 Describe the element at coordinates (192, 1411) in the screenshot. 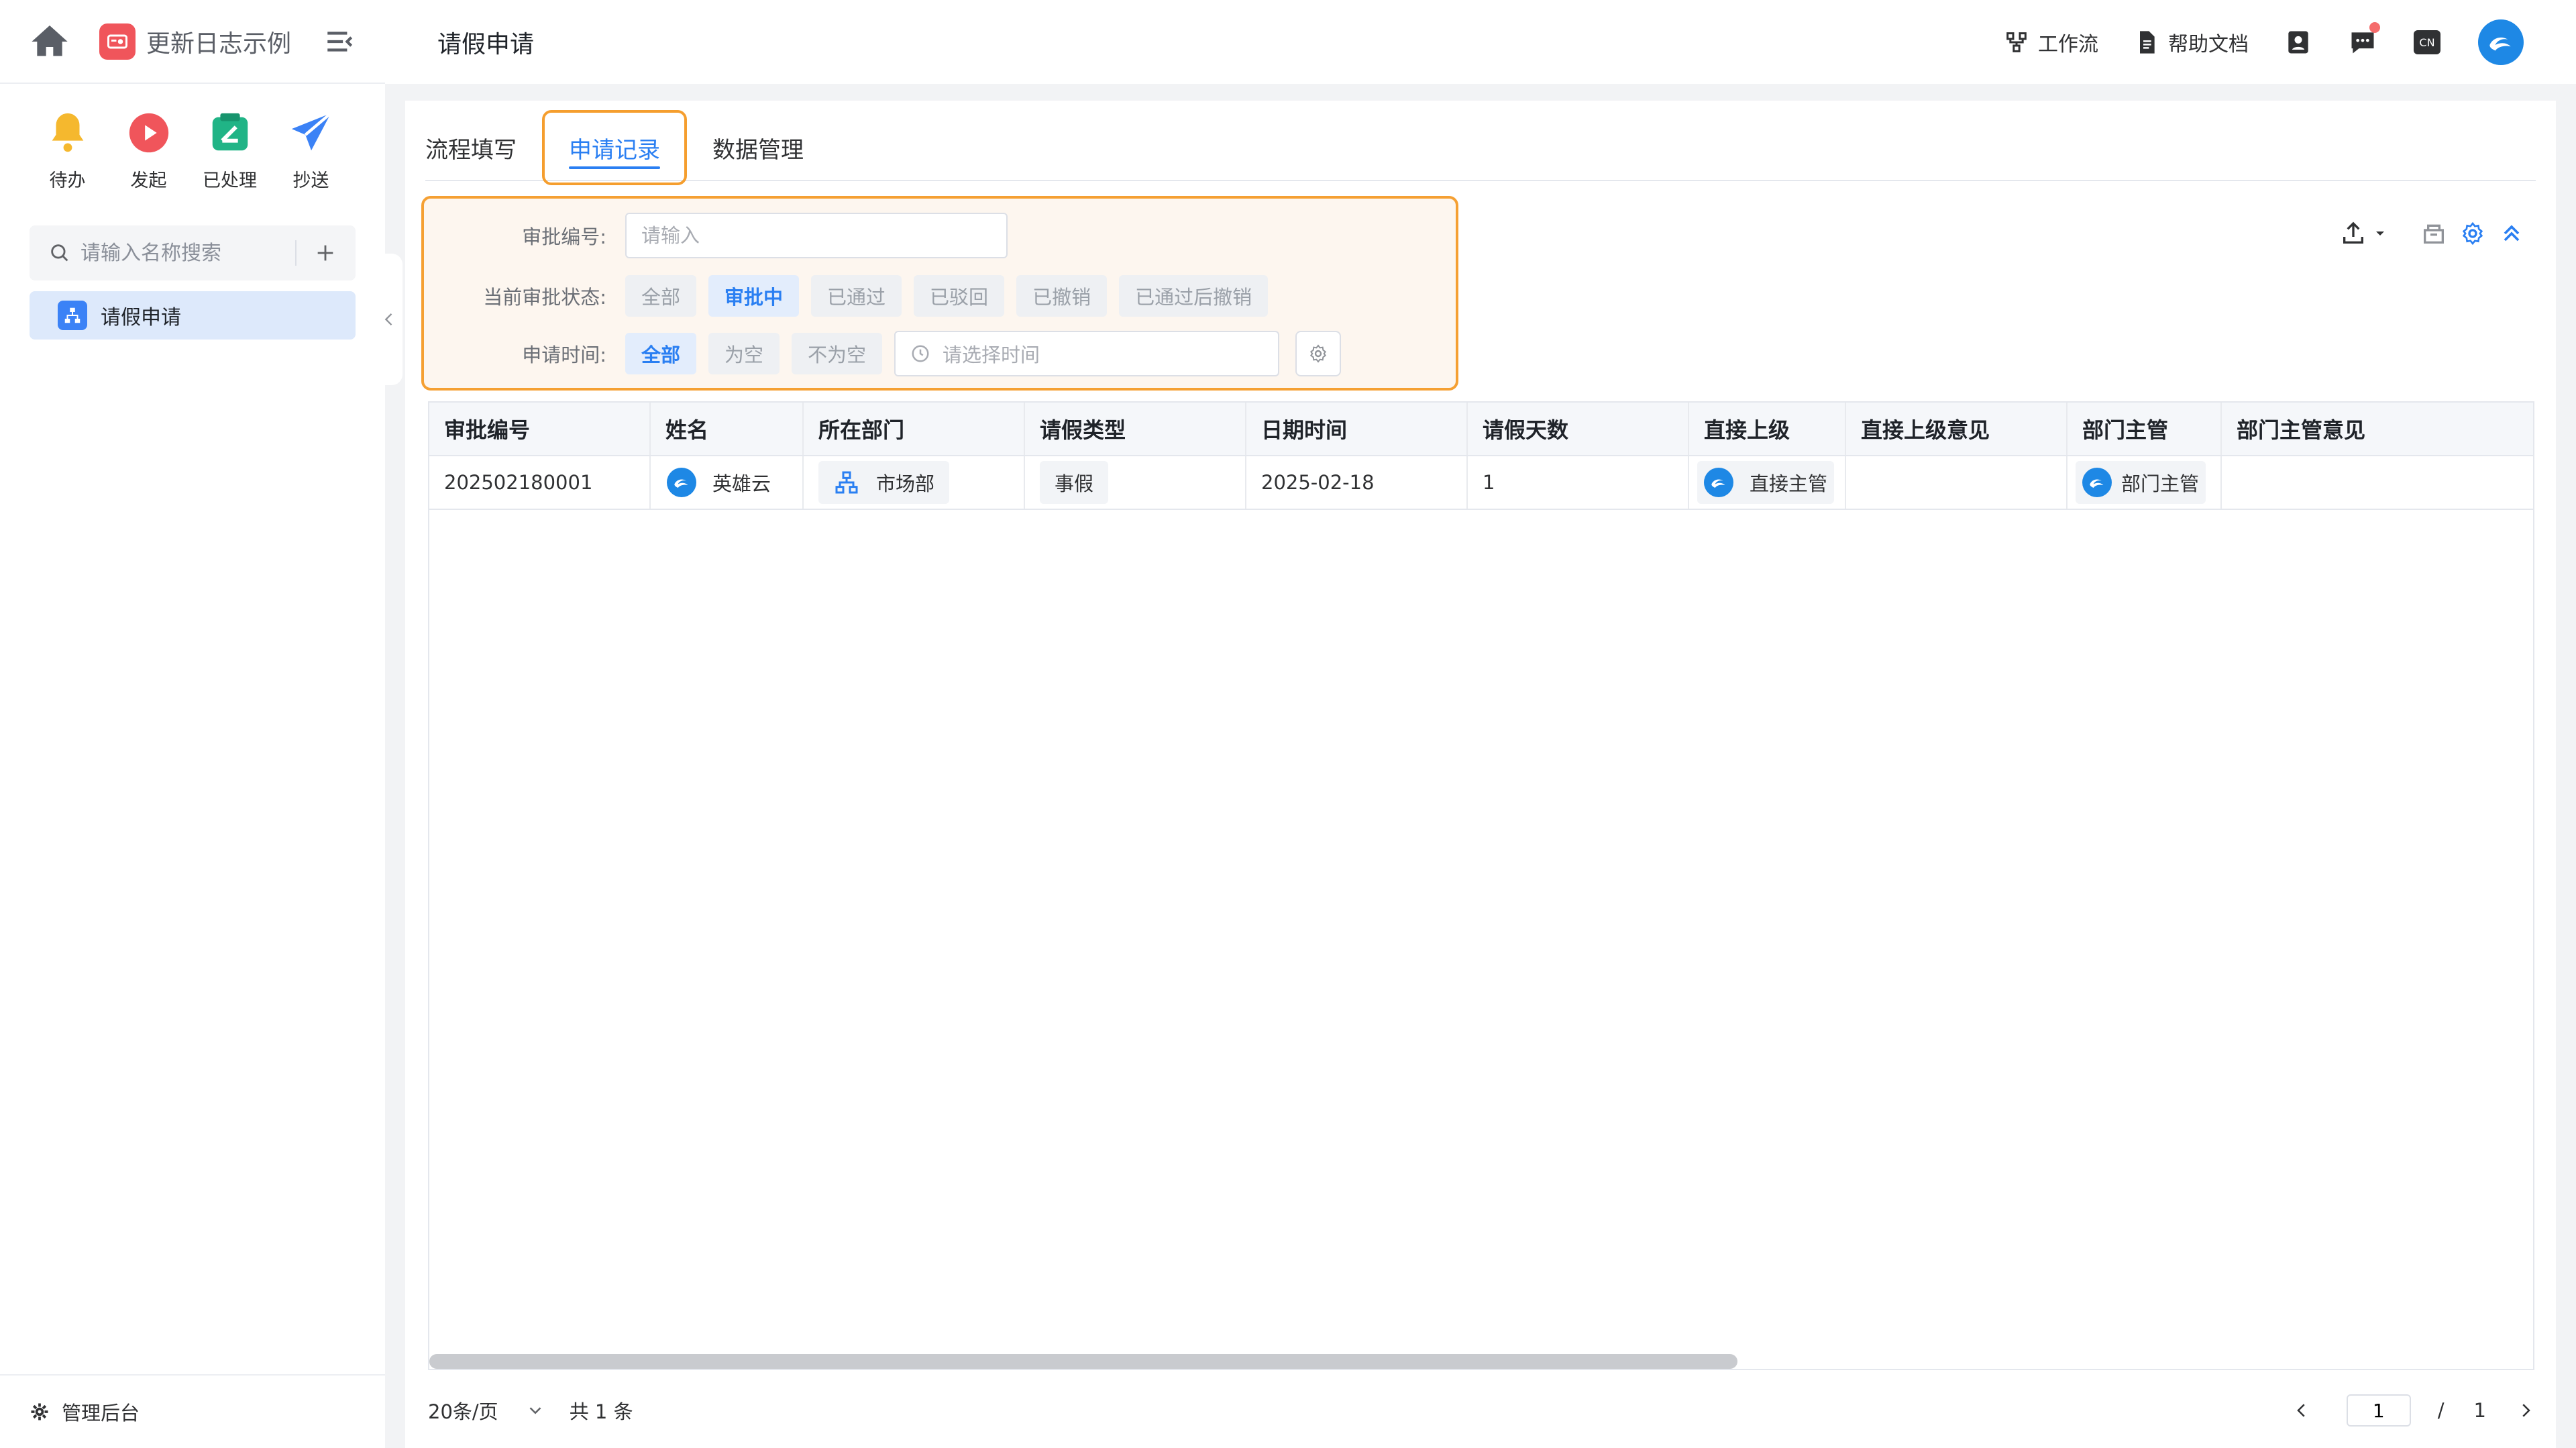

I see `admin-link: 管理后台` at that location.